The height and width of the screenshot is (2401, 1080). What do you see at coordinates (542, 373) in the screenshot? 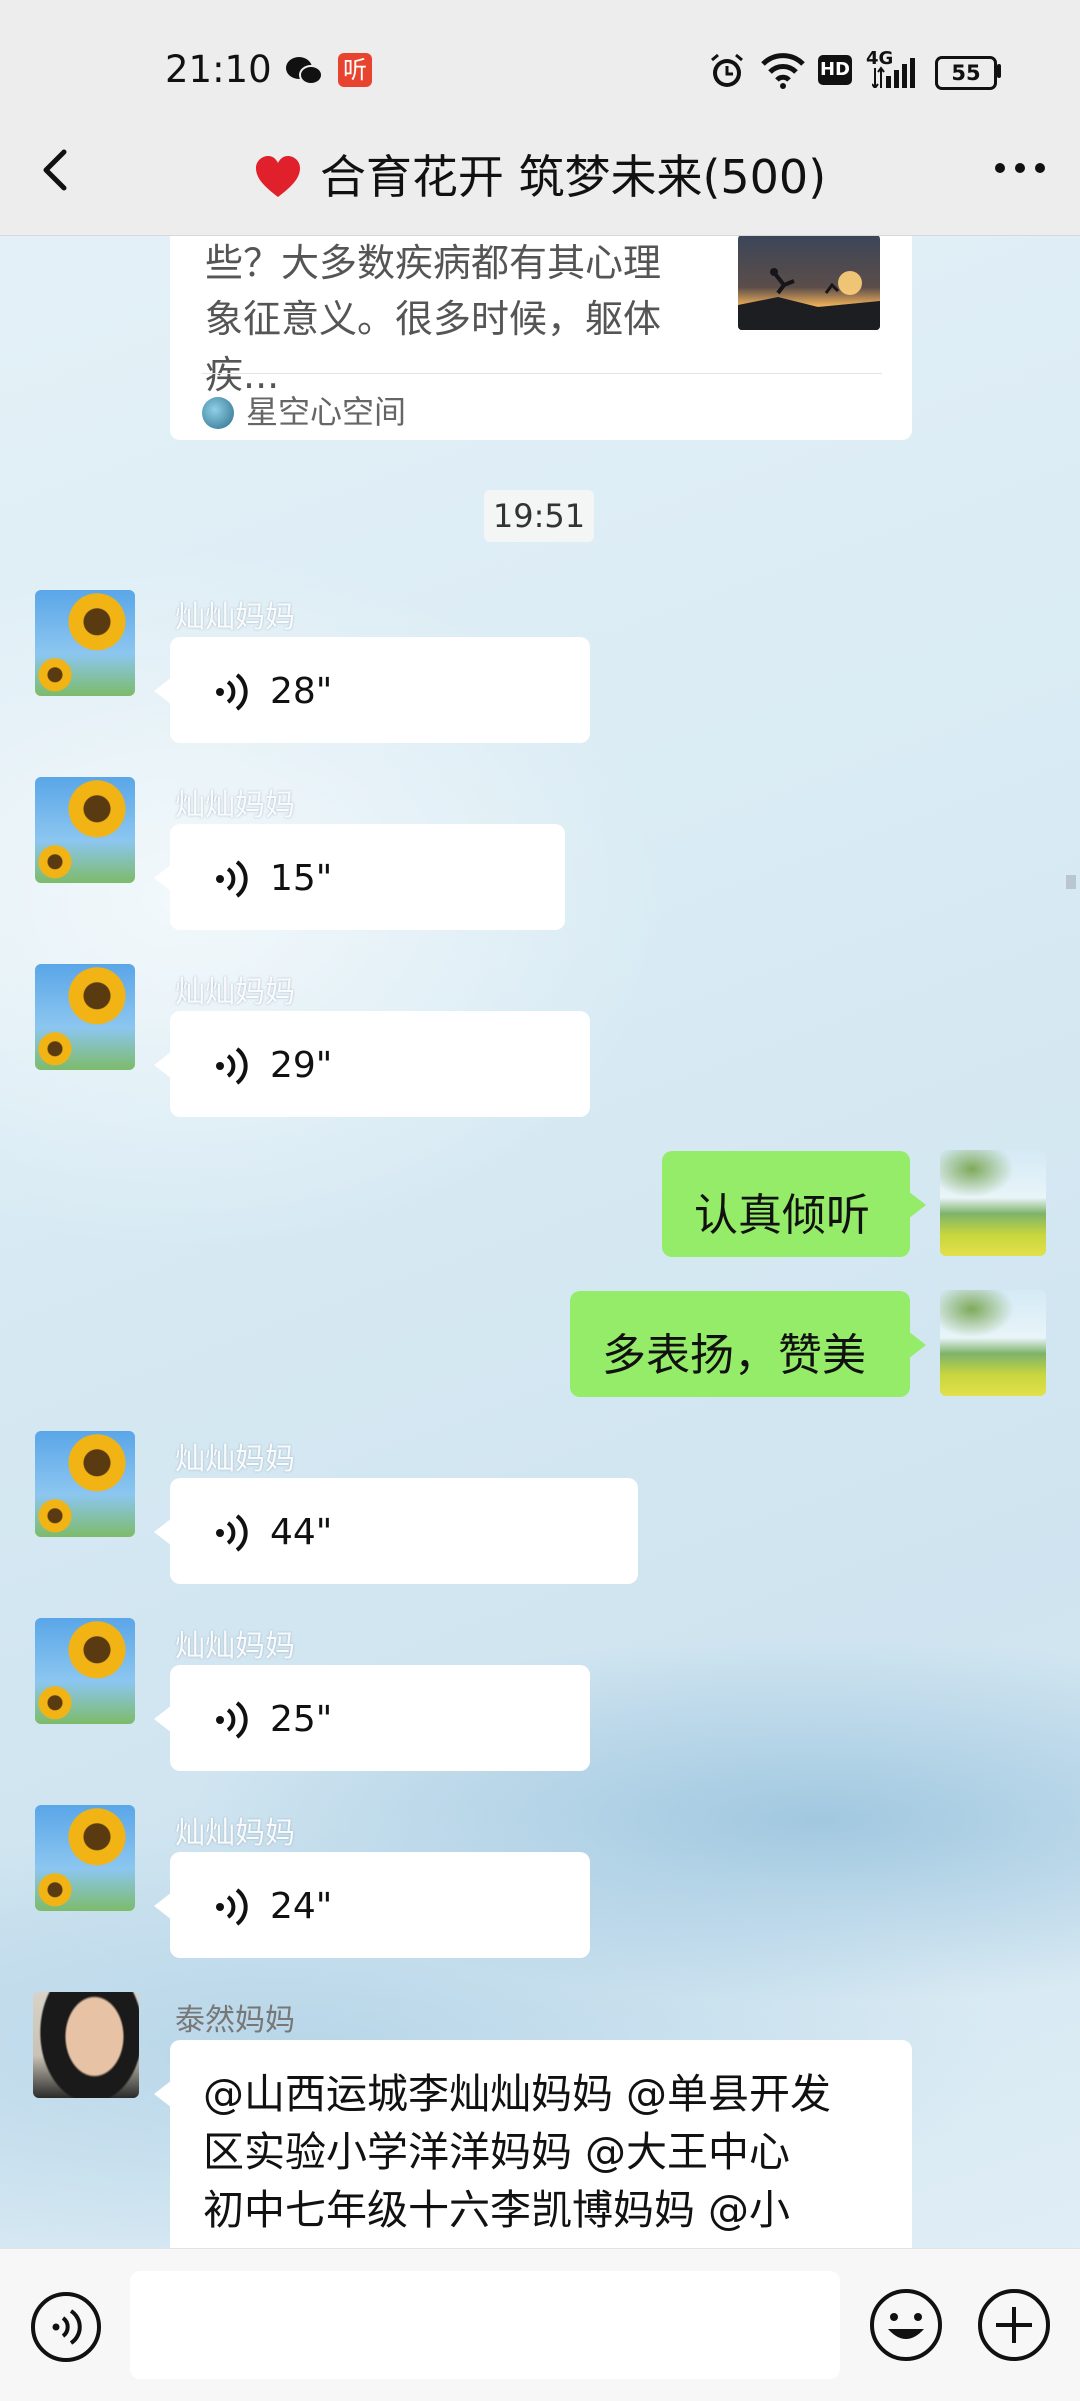
I see `card-divider` at bounding box center [542, 373].